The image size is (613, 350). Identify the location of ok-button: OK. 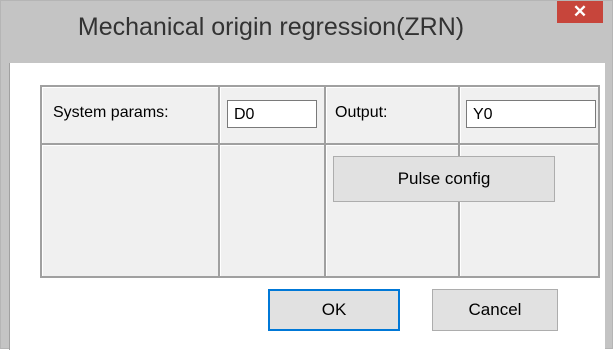
(334, 310).